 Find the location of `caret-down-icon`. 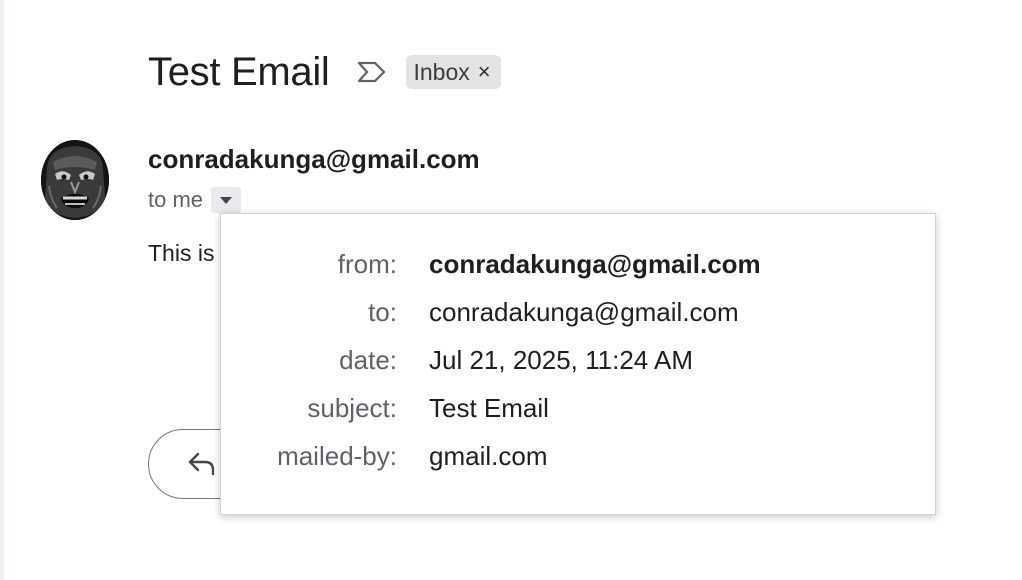

caret-down-icon is located at coordinates (226, 200).